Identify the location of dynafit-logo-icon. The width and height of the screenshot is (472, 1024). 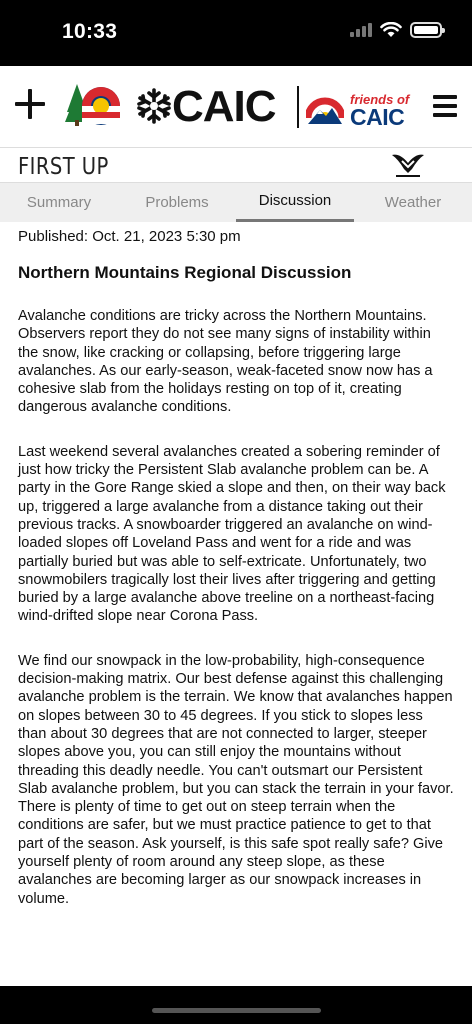
(408, 165).